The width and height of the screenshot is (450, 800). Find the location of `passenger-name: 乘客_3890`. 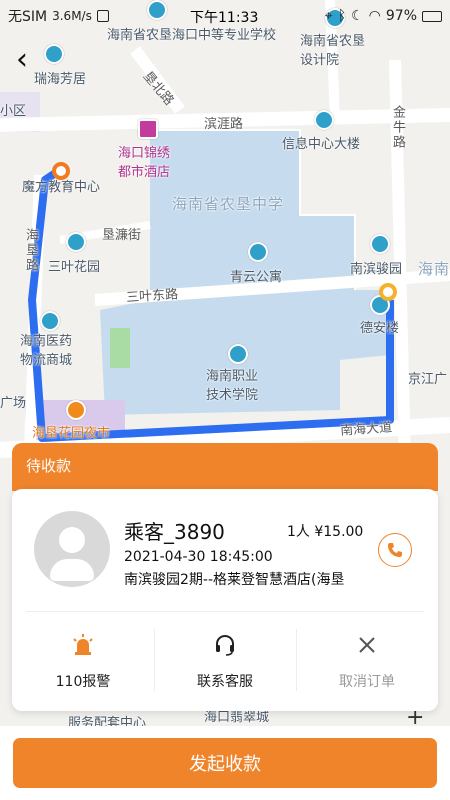

passenger-name: 乘客_3890 is located at coordinates (174, 532).